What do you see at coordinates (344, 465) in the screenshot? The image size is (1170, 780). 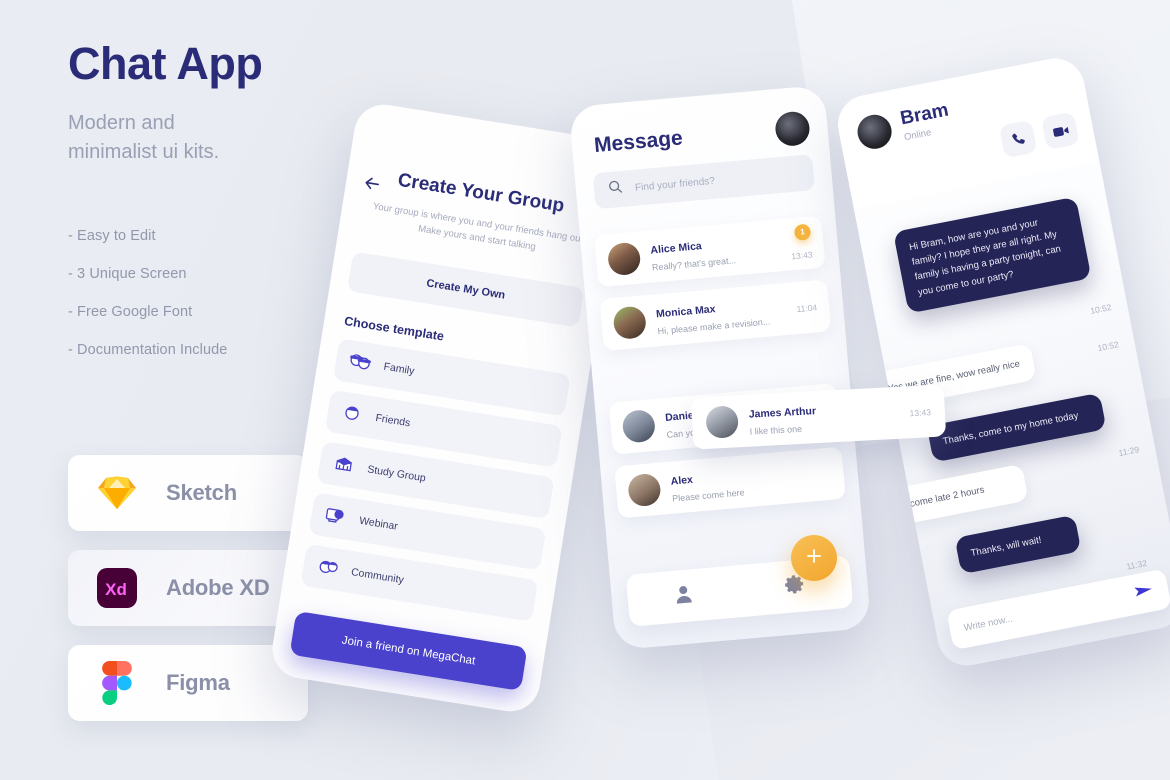 I see `study-group-icon` at bounding box center [344, 465].